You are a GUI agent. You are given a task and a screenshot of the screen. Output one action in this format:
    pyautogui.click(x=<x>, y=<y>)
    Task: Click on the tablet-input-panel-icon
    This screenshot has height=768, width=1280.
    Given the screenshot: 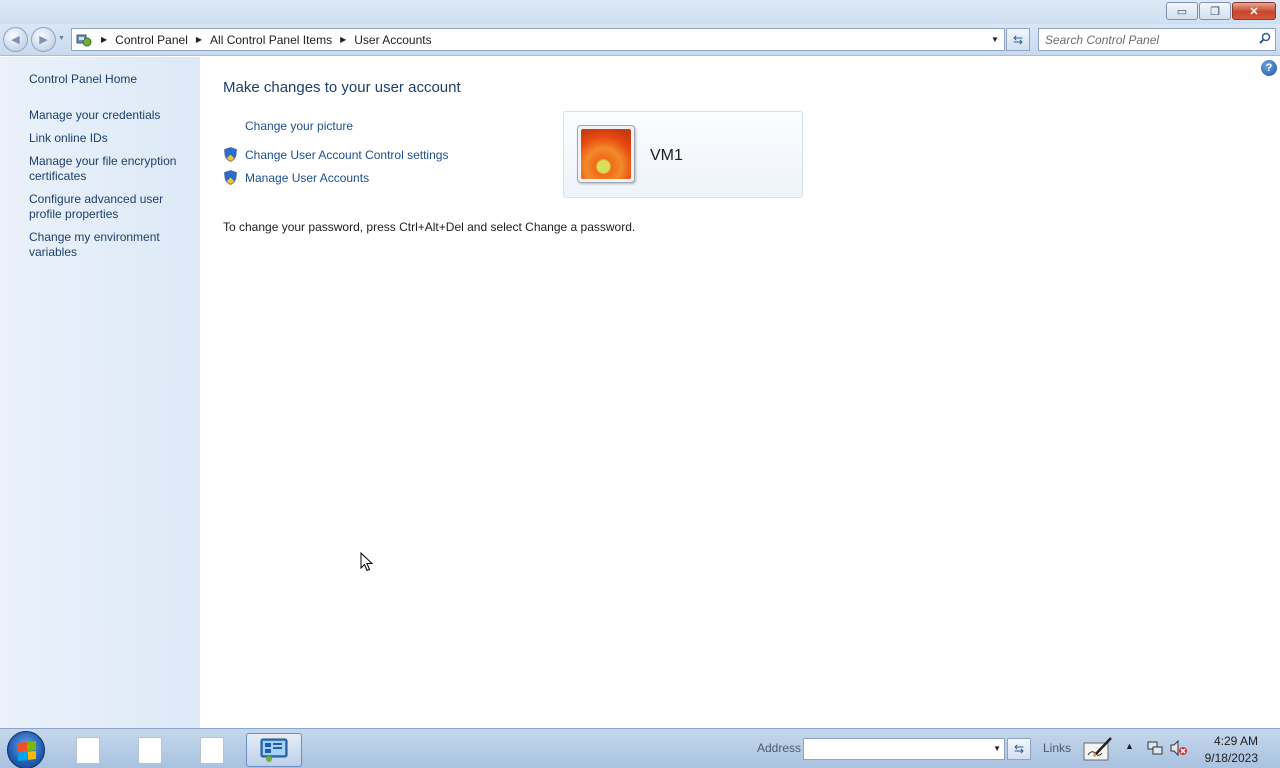 What is the action you would take?
    pyautogui.click(x=1098, y=749)
    